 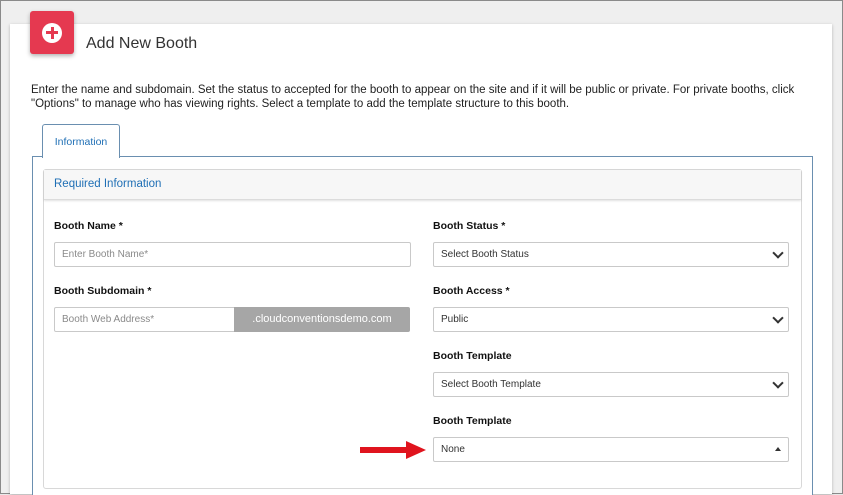 What do you see at coordinates (472, 421) in the screenshot?
I see `booth-template-label-2: Booth Template` at bounding box center [472, 421].